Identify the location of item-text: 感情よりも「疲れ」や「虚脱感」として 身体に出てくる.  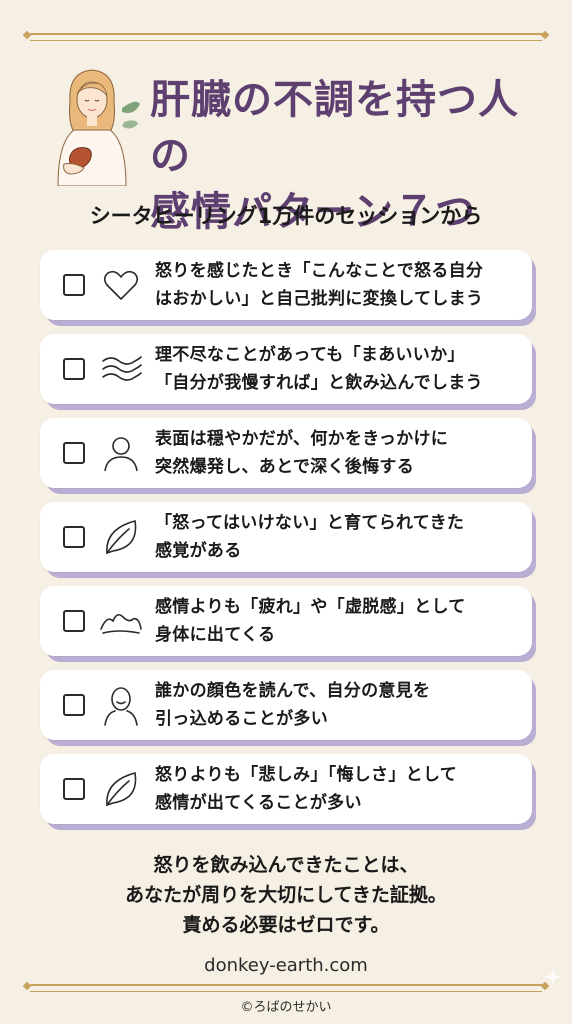
(310, 621).